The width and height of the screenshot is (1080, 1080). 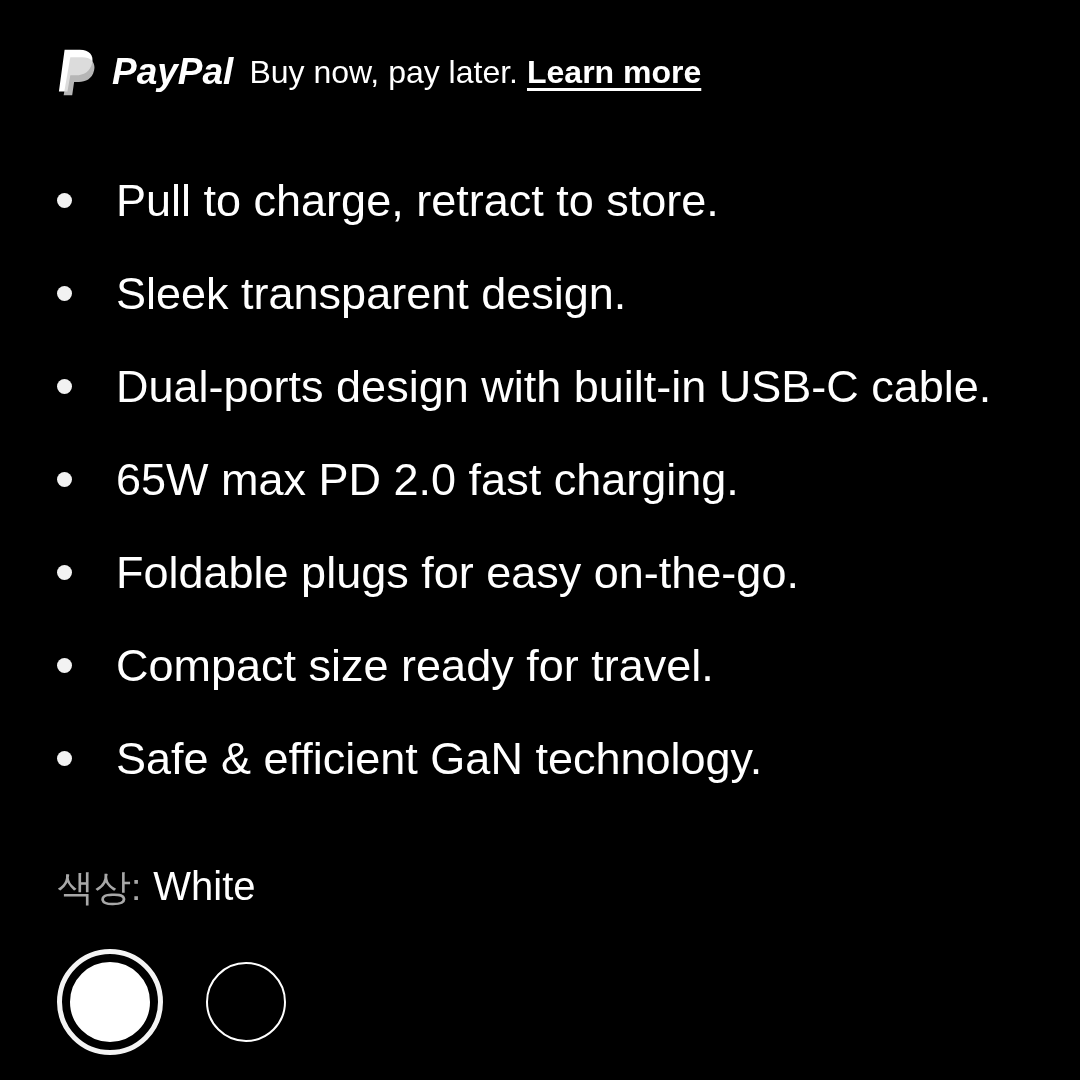 I want to click on paypal-logo-icon, so click(x=76, y=72).